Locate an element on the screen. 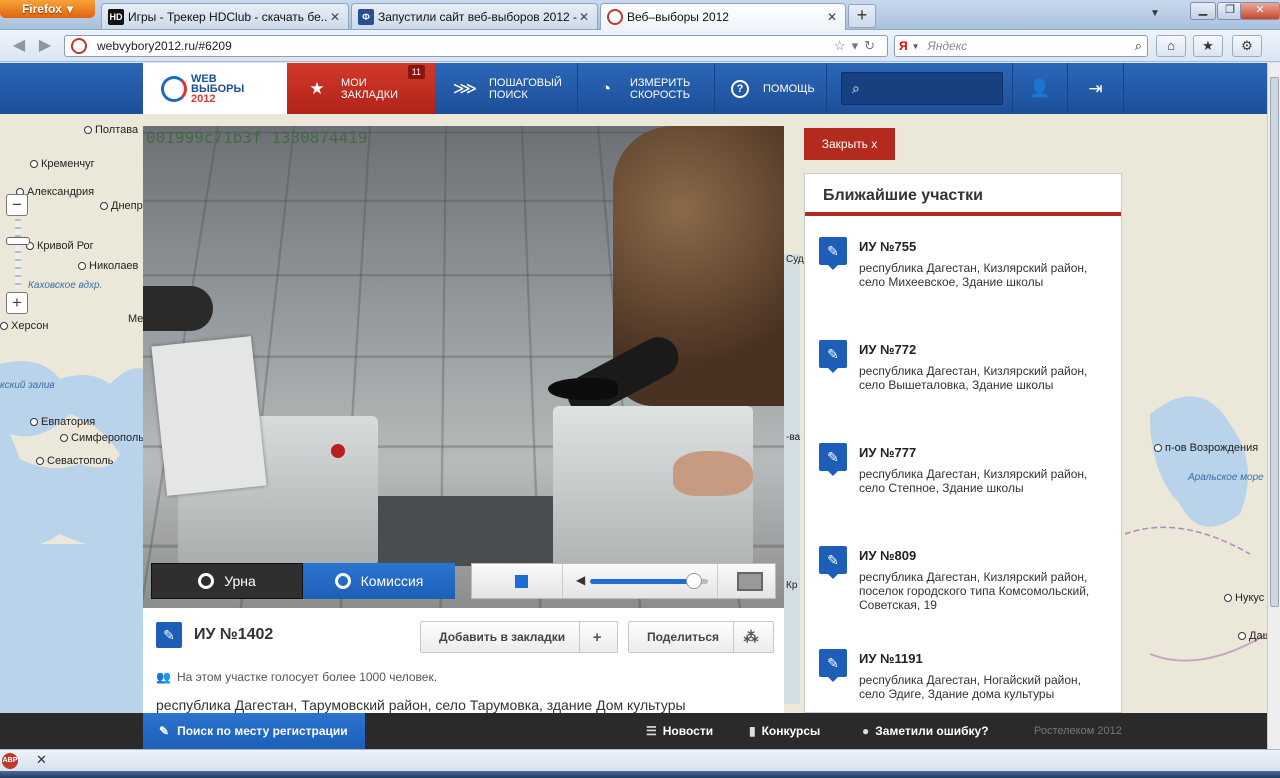 The image size is (1280, 778). station-name: ИУ №772 is located at coordinates (887, 349).